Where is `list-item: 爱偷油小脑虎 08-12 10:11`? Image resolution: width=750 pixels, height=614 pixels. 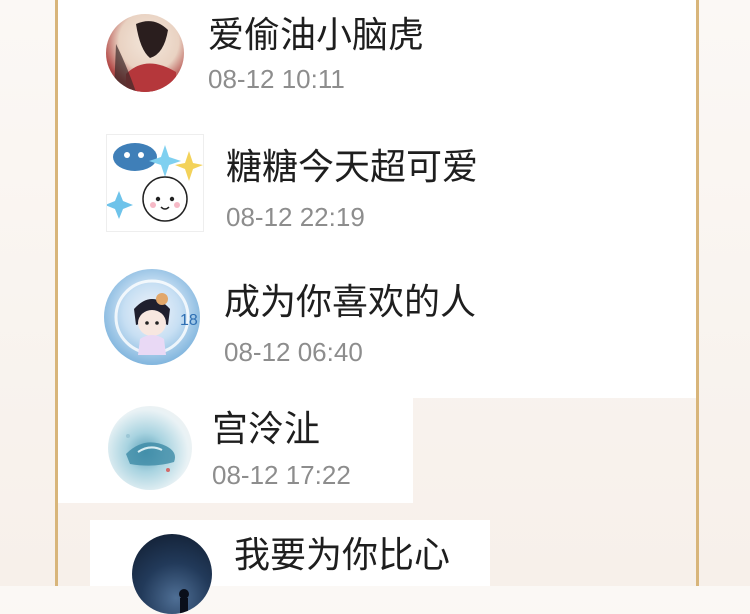 list-item: 爱偷油小脑虎 08-12 10:11 is located at coordinates (300, 53).